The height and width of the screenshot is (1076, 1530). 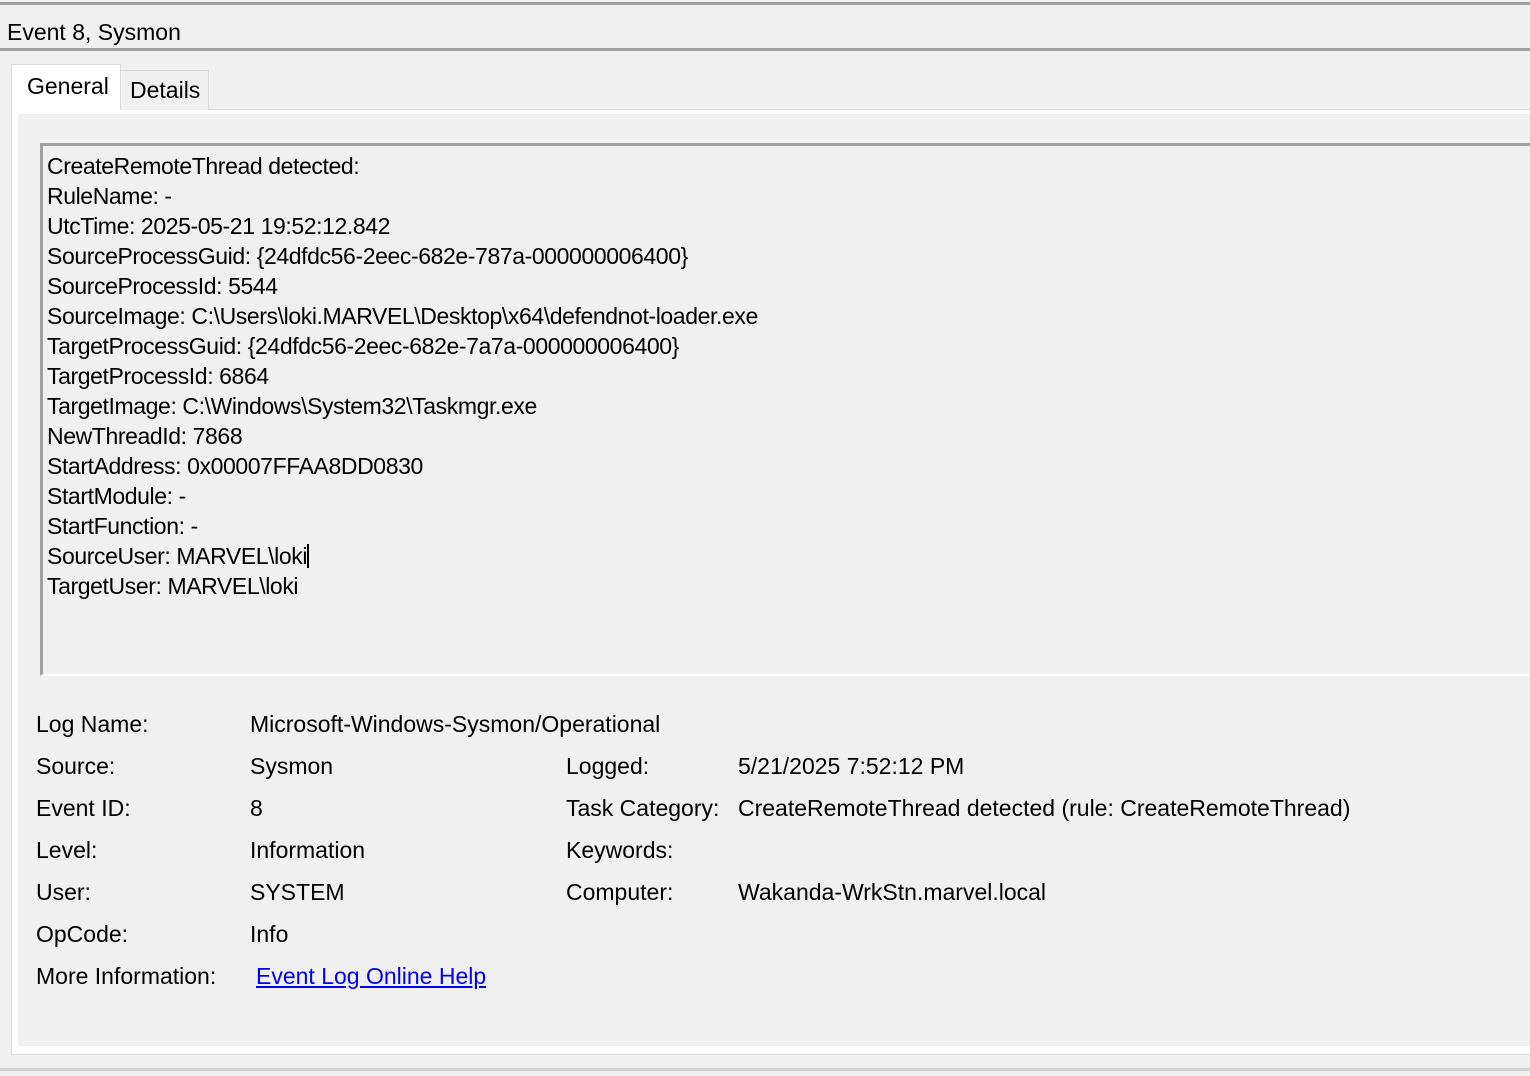 I want to click on tab-details: Details, so click(x=165, y=90).